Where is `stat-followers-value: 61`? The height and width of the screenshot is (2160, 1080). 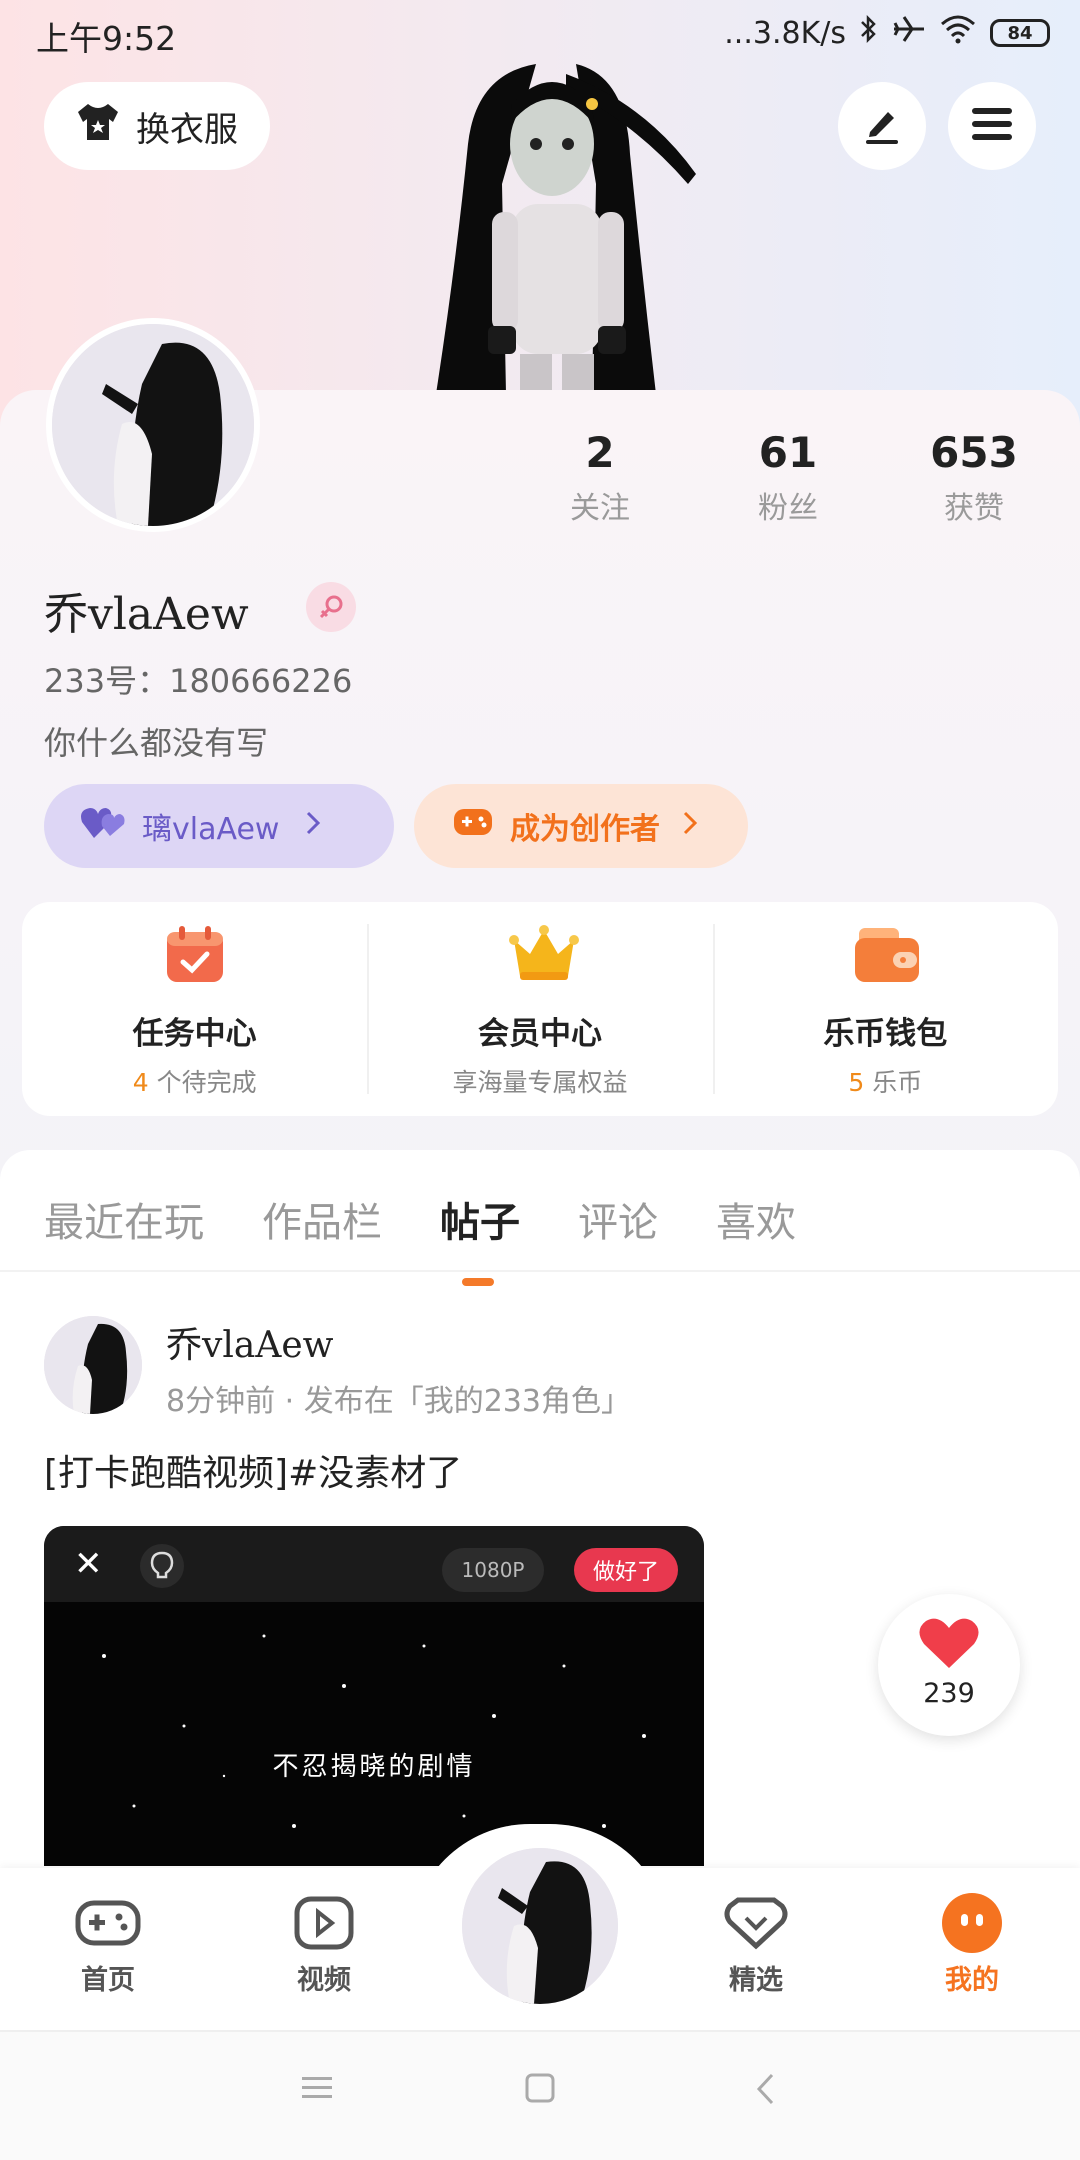 stat-followers-value: 61 is located at coordinates (788, 452).